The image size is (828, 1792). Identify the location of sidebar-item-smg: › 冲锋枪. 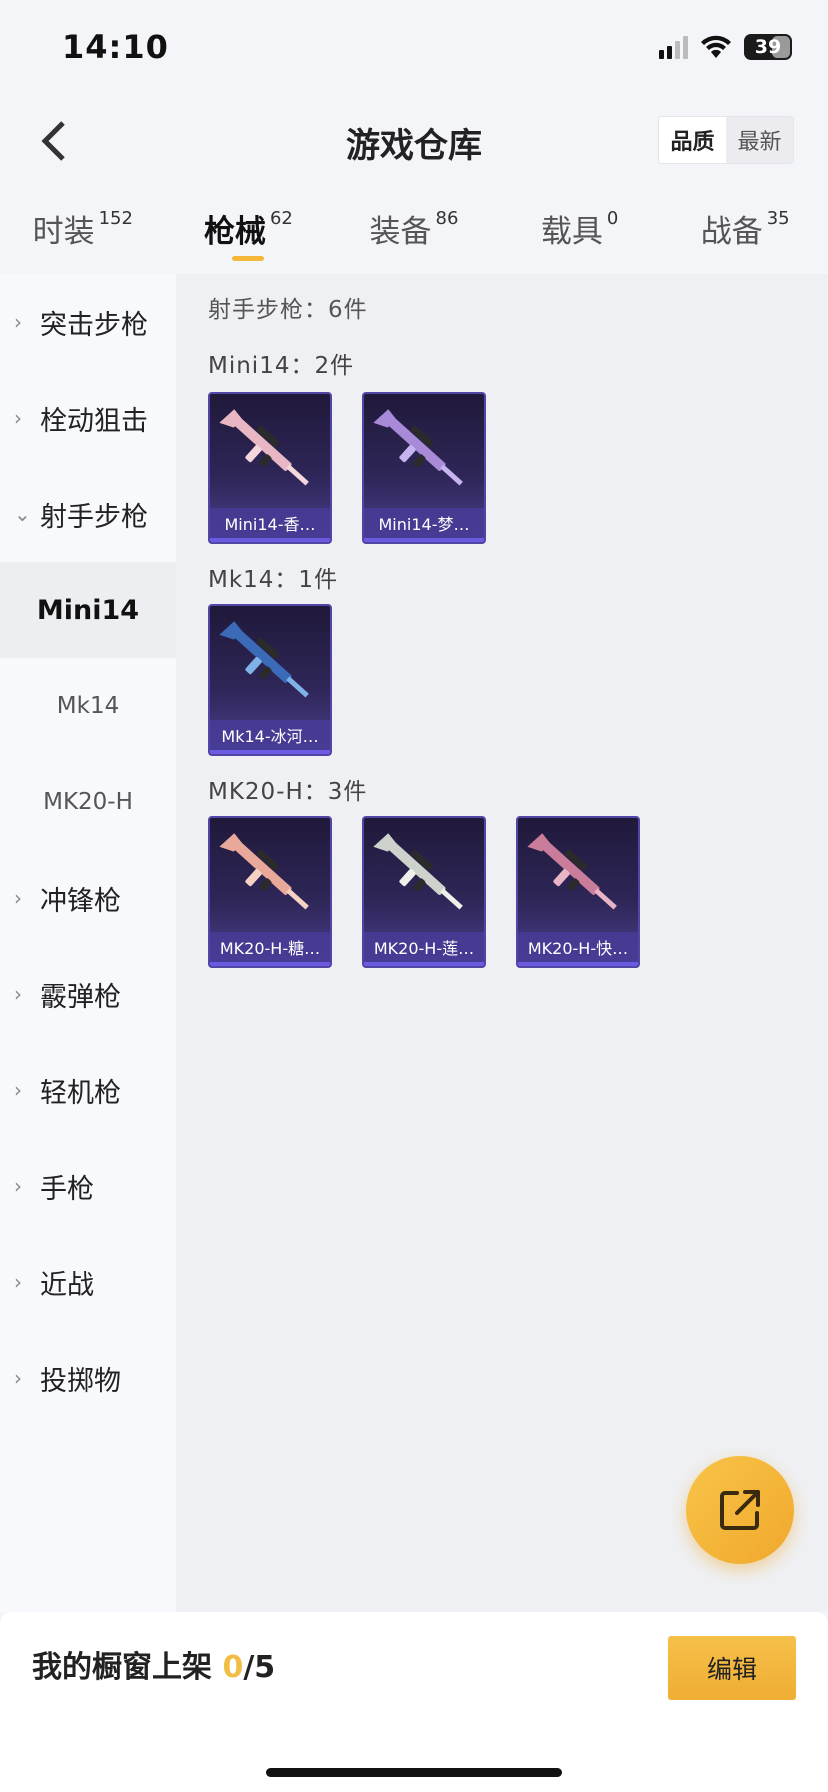
(88, 898).